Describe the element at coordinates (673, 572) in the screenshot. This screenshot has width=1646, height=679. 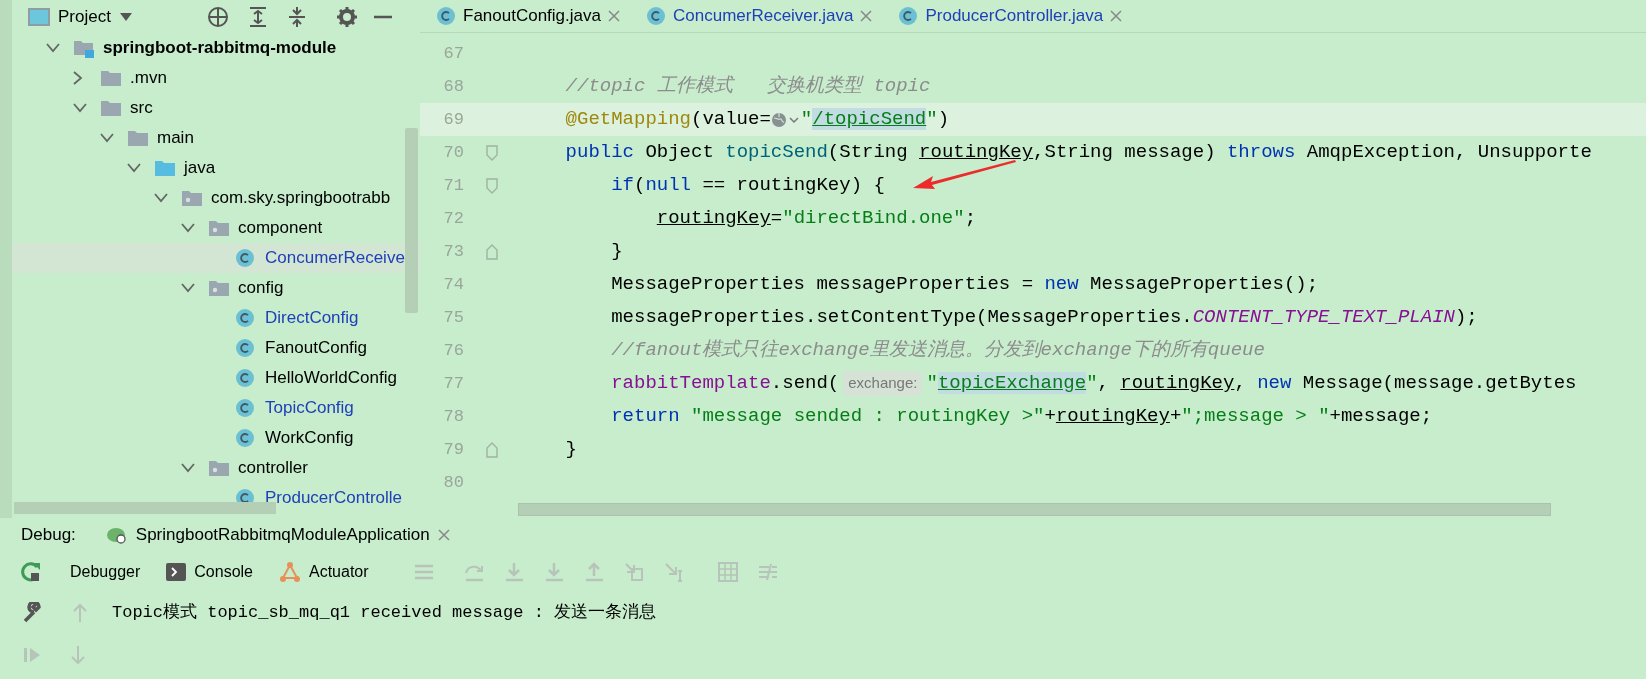
I see `run-to-cursor-icon` at that location.